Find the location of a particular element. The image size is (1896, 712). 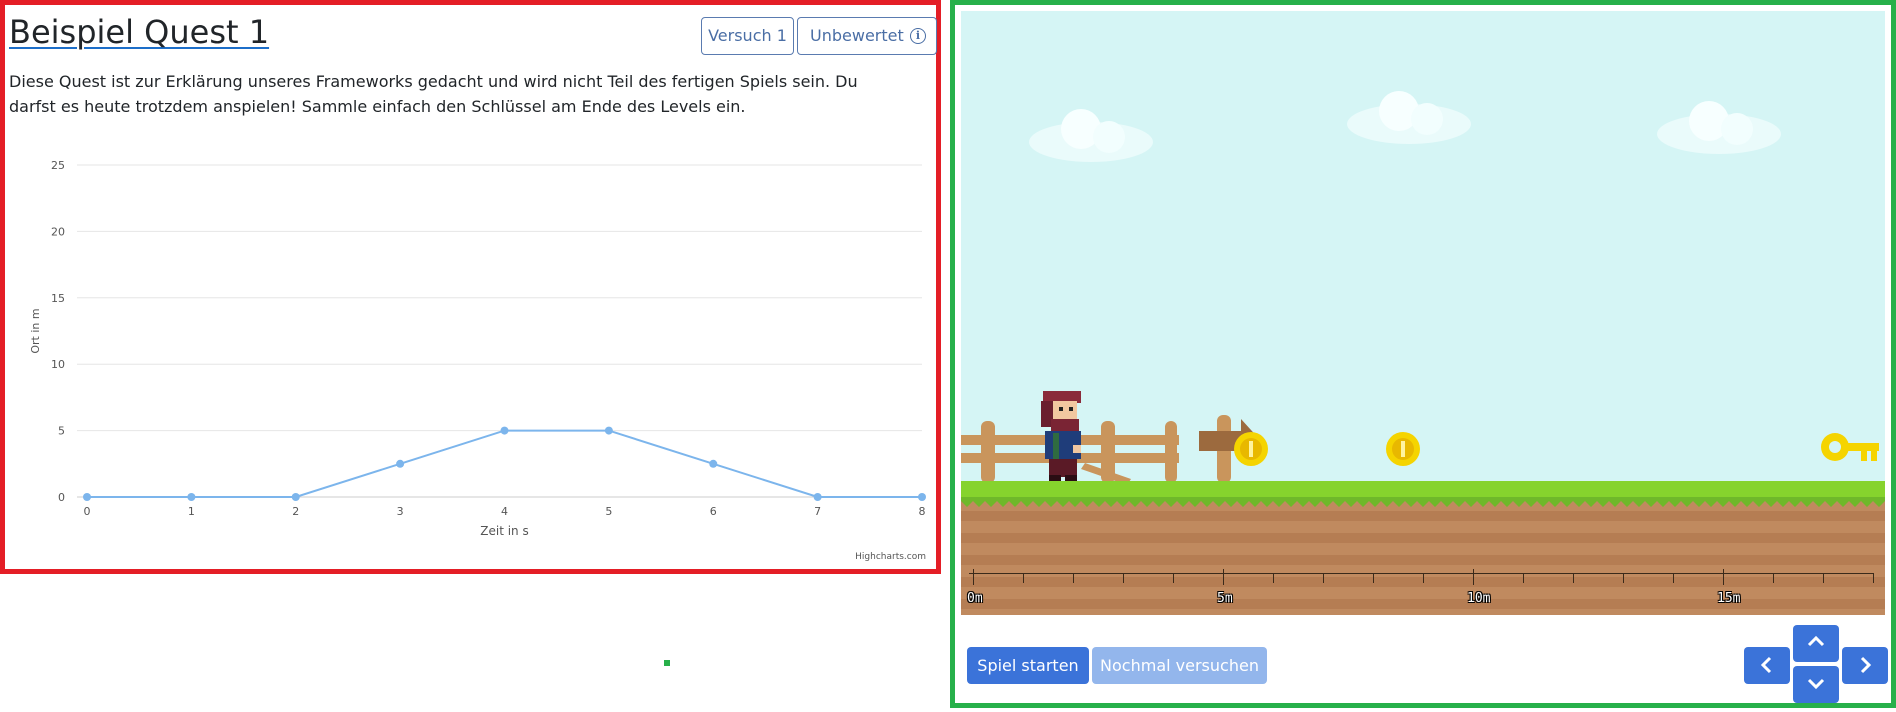

x-tick-label: 0 is located at coordinates (87, 511).